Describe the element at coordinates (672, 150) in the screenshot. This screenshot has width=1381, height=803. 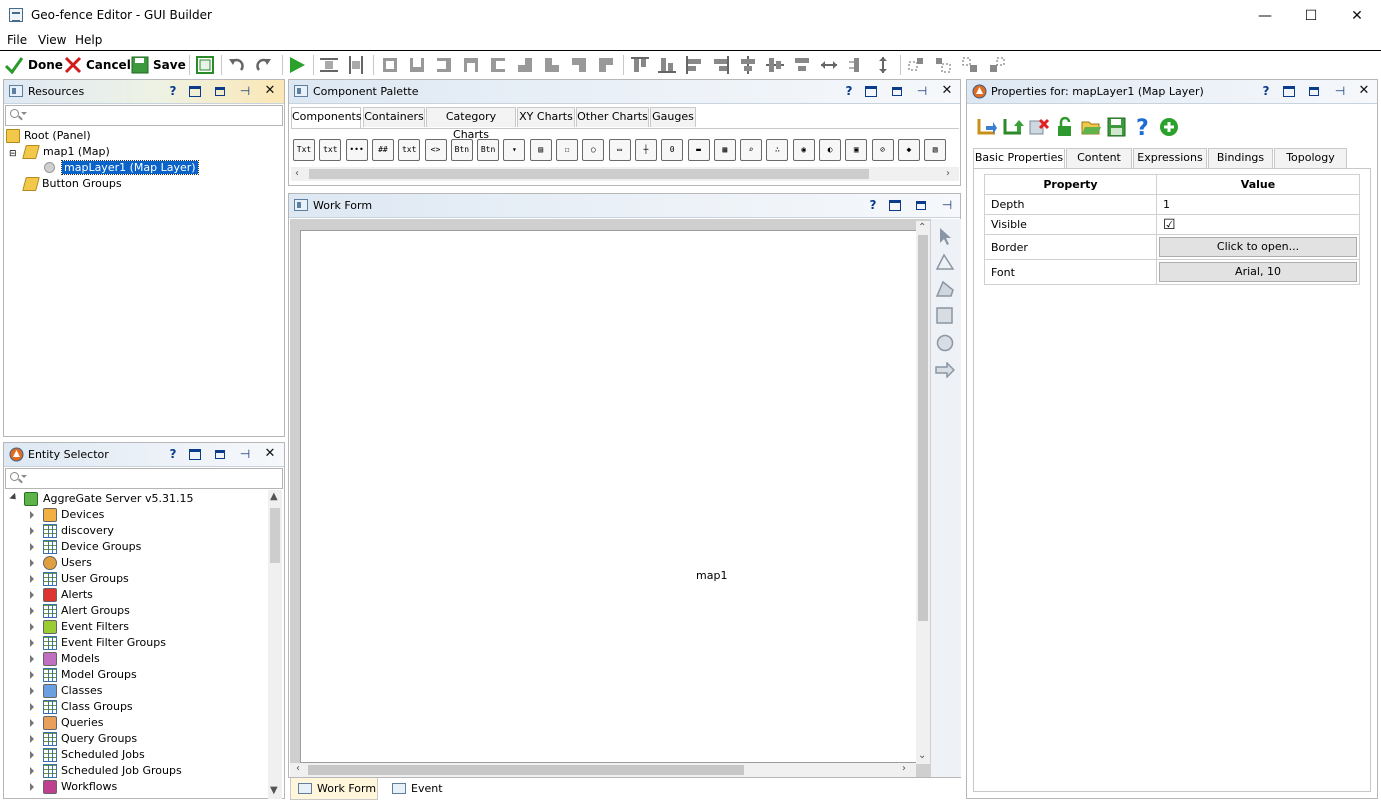
I see `palette-component-icon: 0` at that location.